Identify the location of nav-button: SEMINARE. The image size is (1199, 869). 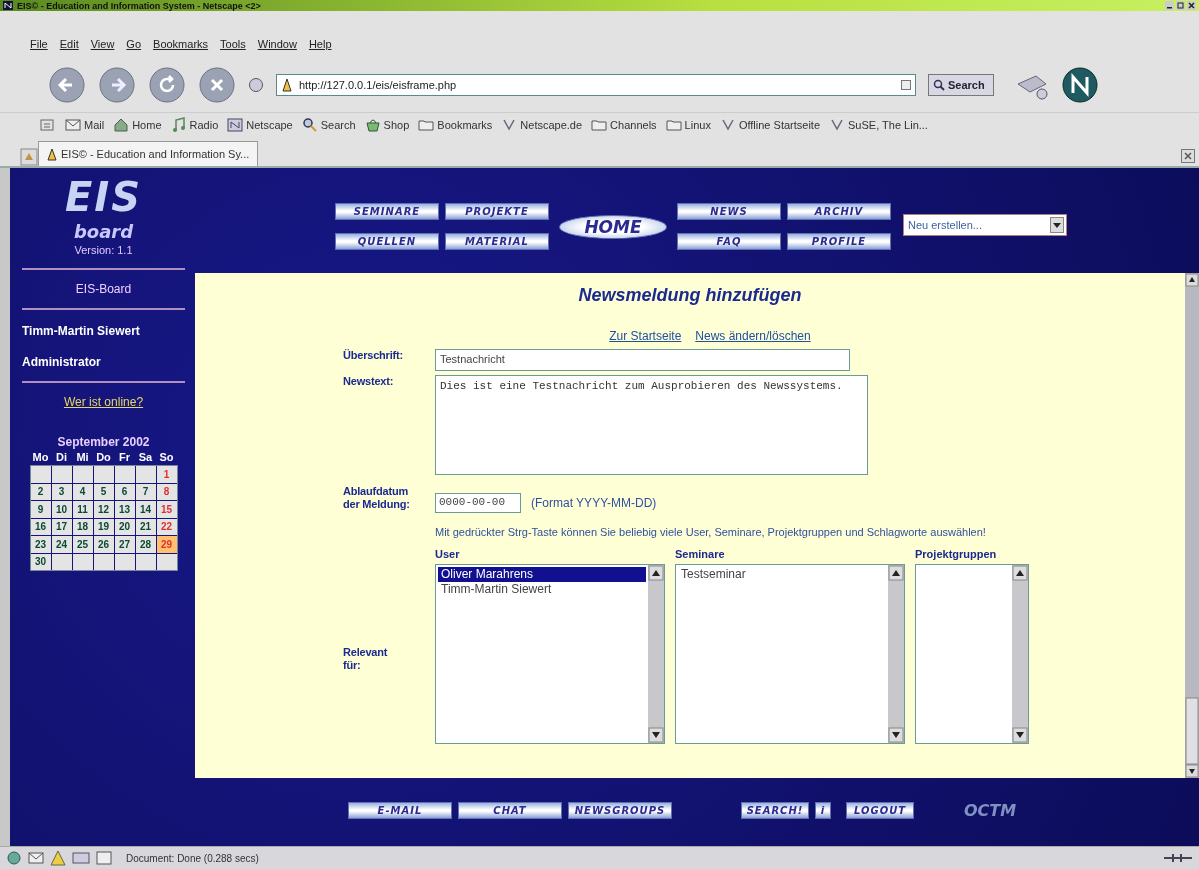
(387, 211).